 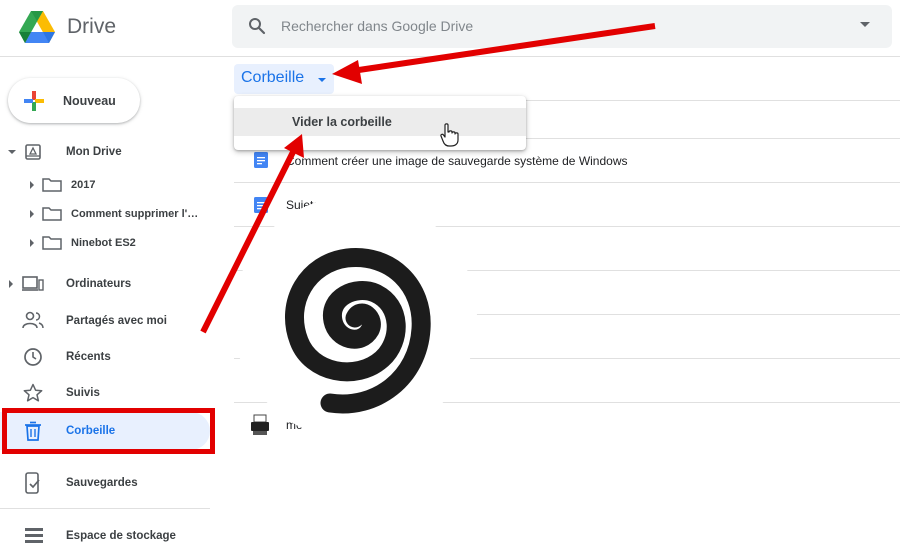 I want to click on sidebar-item-backups: Sauvegardes, so click(x=102, y=483).